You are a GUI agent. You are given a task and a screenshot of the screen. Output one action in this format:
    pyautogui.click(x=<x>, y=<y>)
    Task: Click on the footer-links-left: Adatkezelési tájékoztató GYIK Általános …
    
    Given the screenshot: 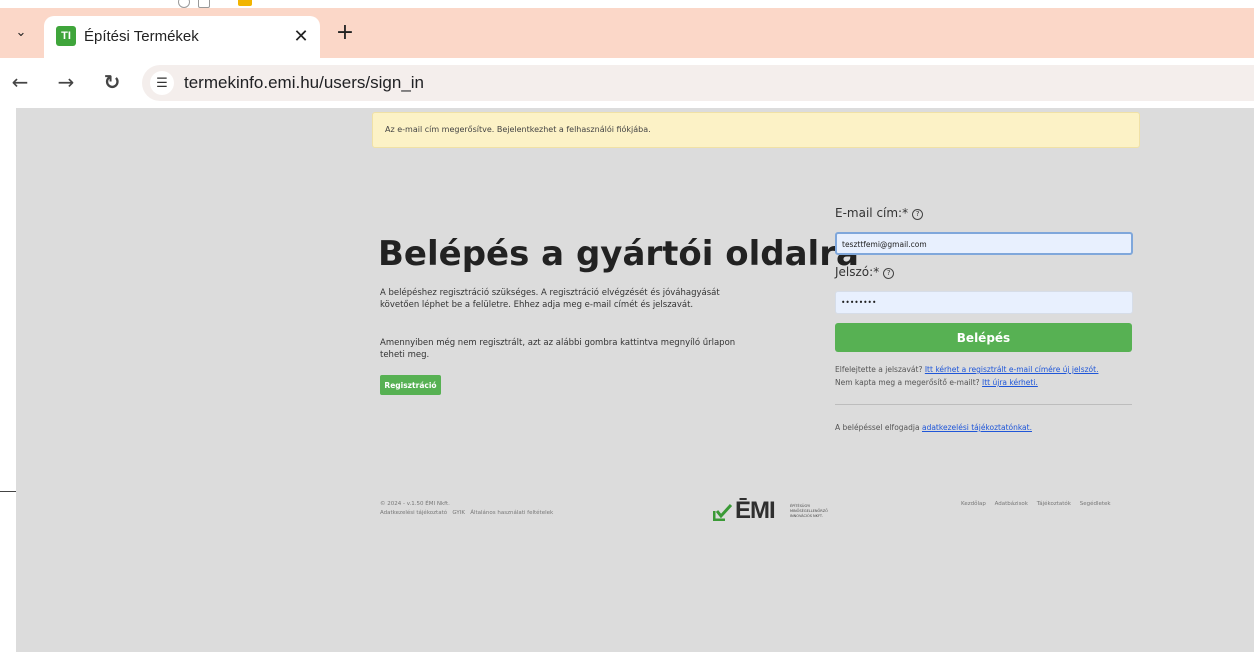 What is the action you would take?
    pyautogui.click(x=466, y=513)
    